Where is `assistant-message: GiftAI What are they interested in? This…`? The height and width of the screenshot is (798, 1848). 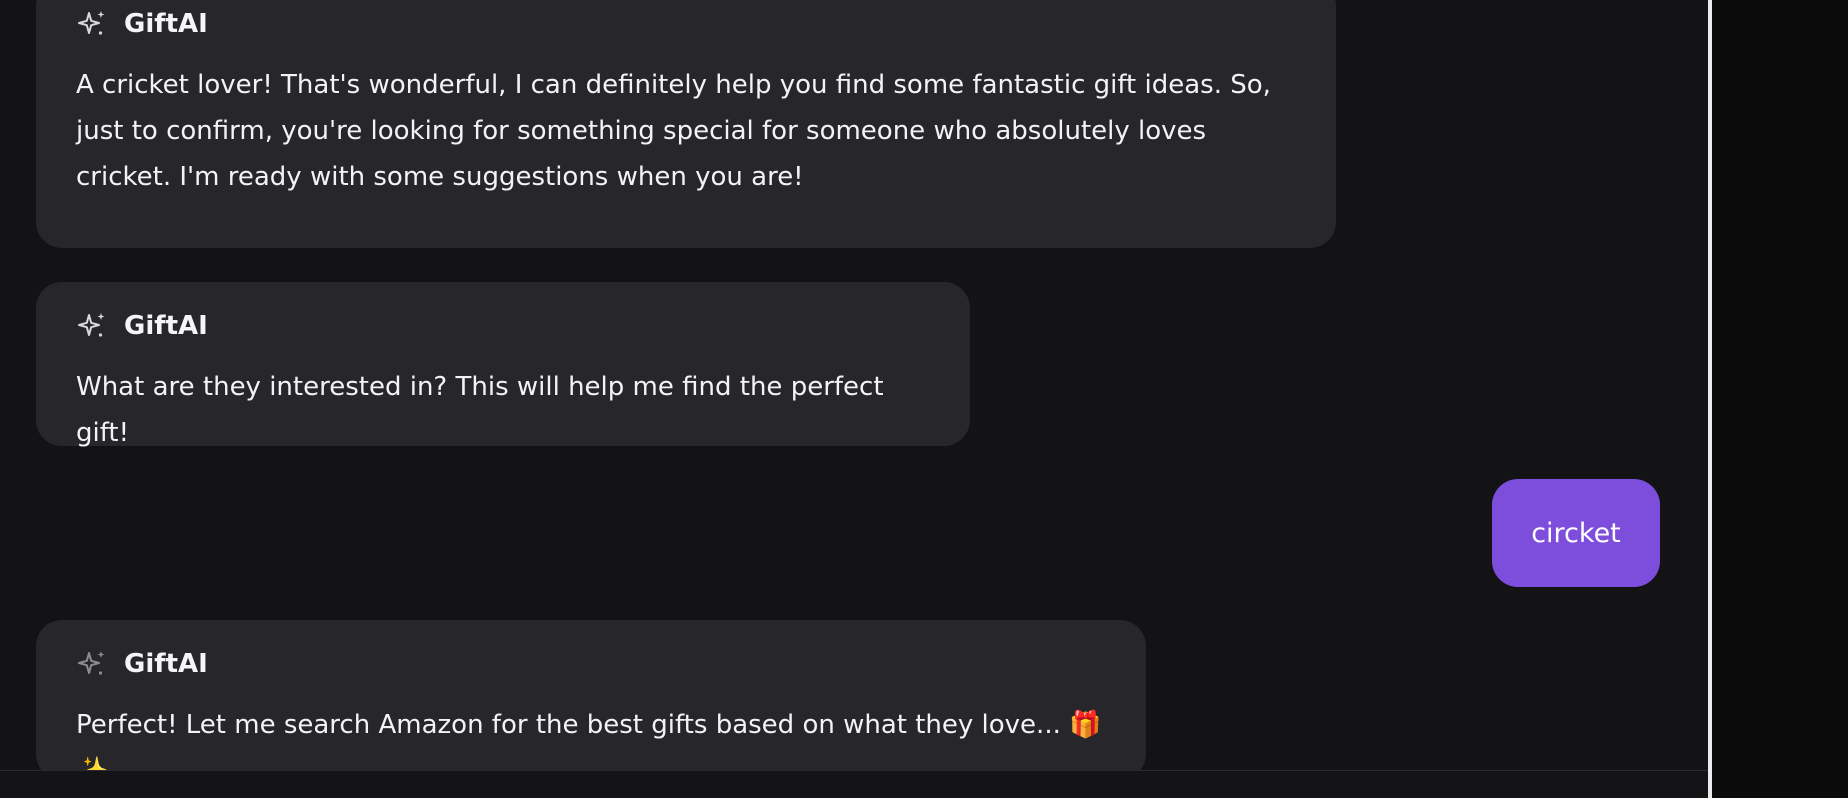 assistant-message: GiftAI What are they interested in? This… is located at coordinates (503, 365).